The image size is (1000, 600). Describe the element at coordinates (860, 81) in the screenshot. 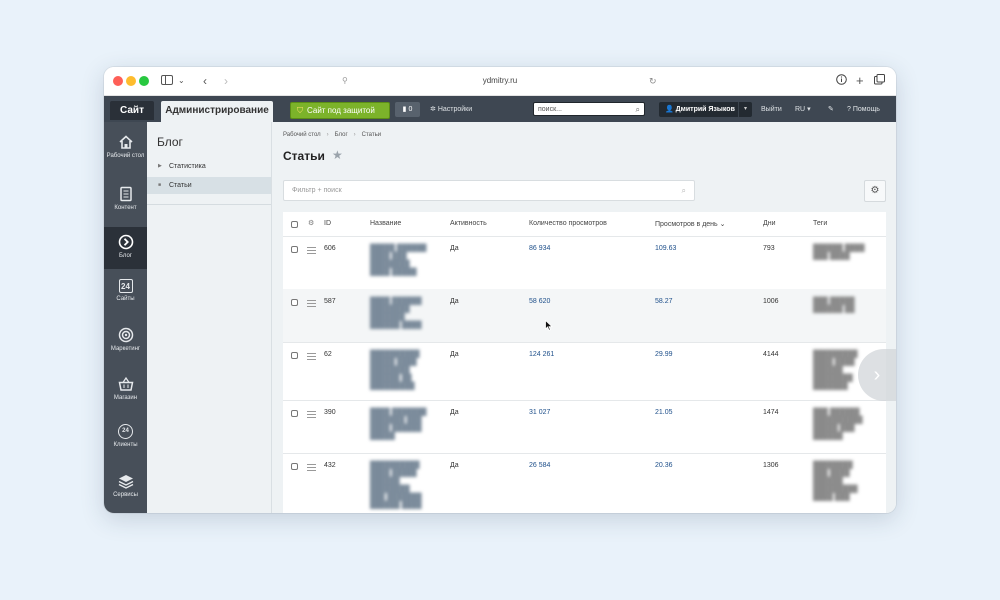

I see `new-tab-icon: +` at that location.